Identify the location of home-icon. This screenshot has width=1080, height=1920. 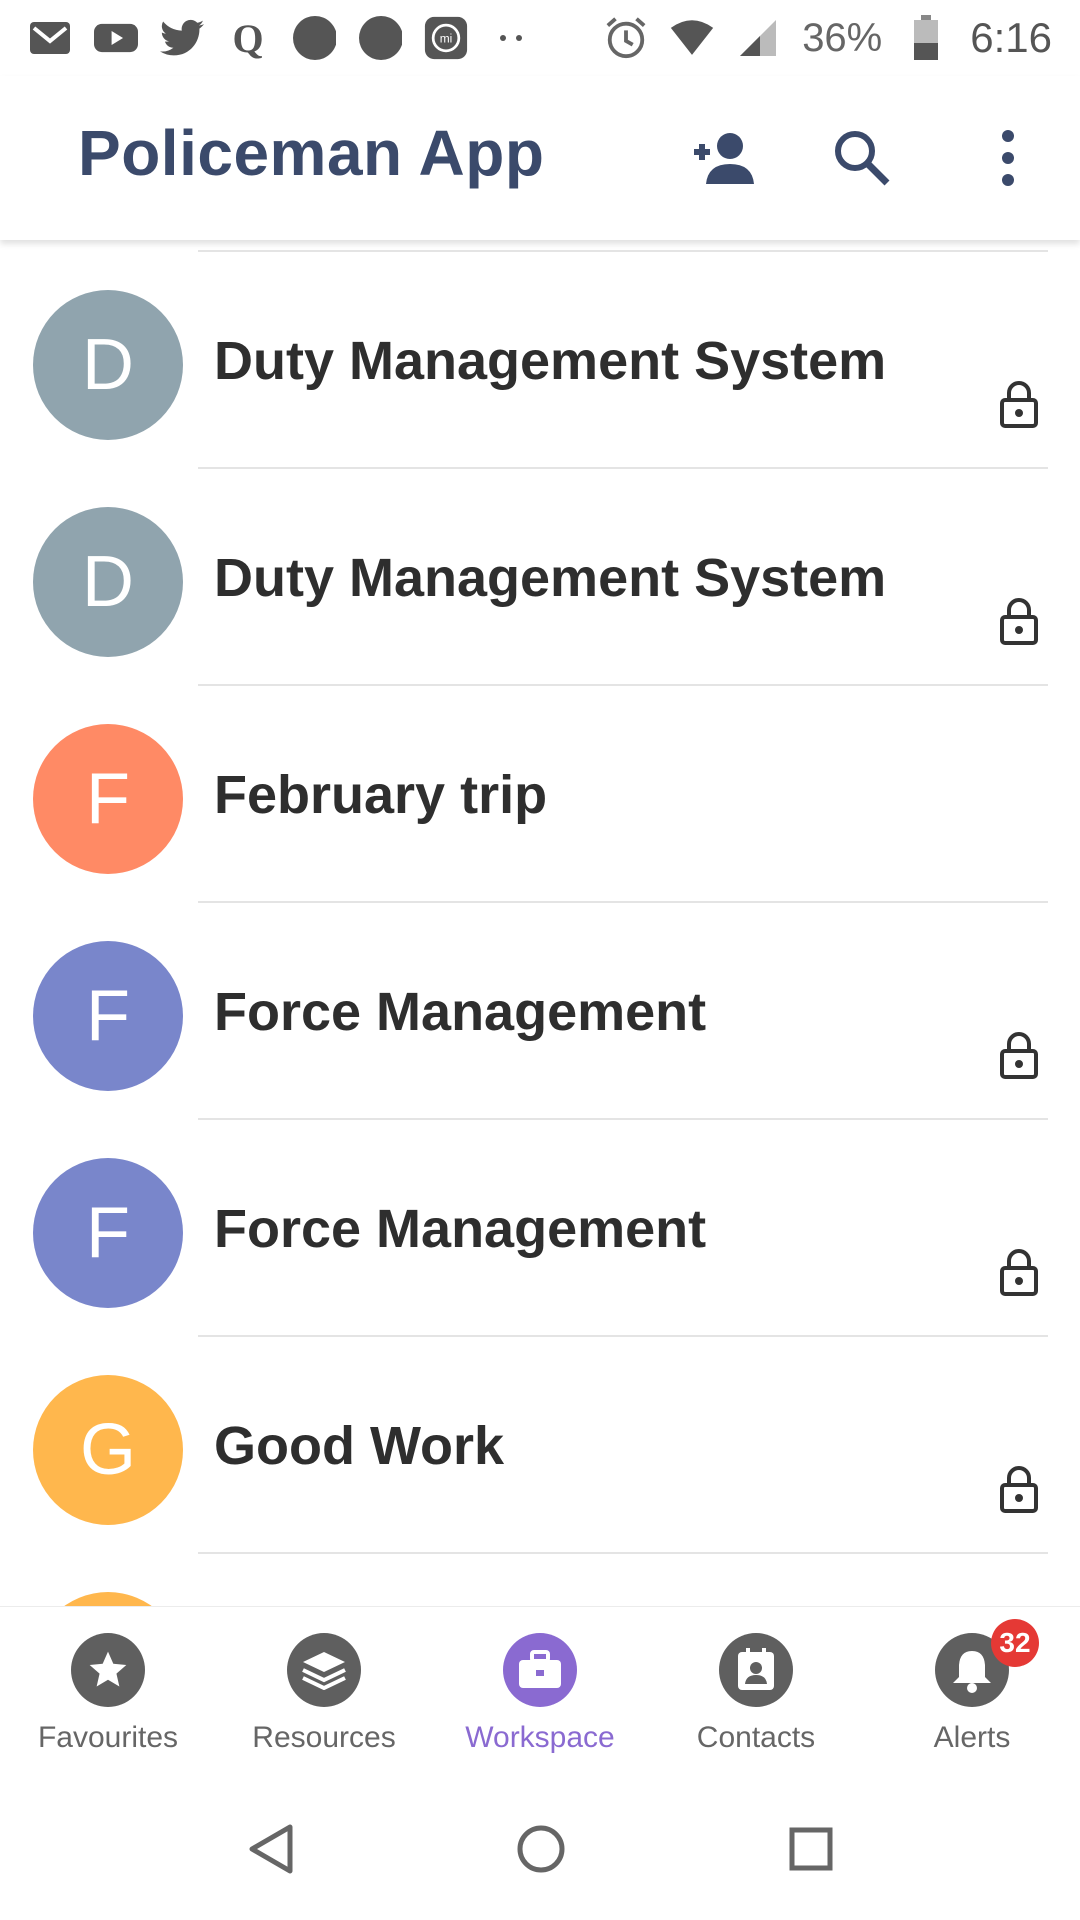
(541, 1849).